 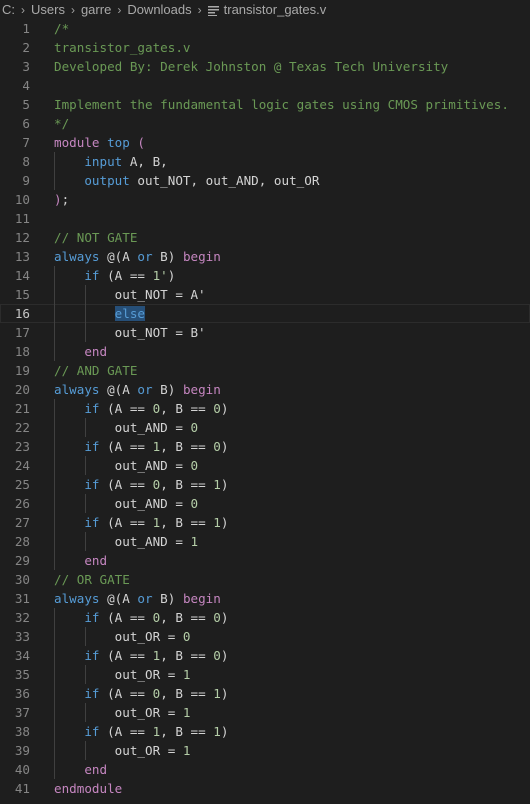 I want to click on code-line: 22 out_AND = 0, so click(x=265, y=427).